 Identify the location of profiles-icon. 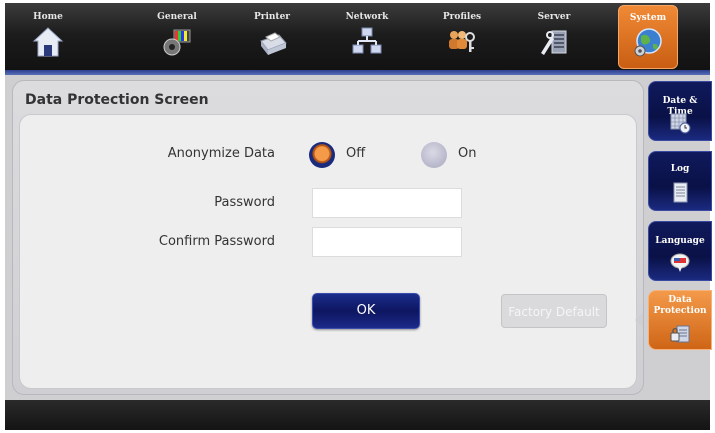
(462, 41).